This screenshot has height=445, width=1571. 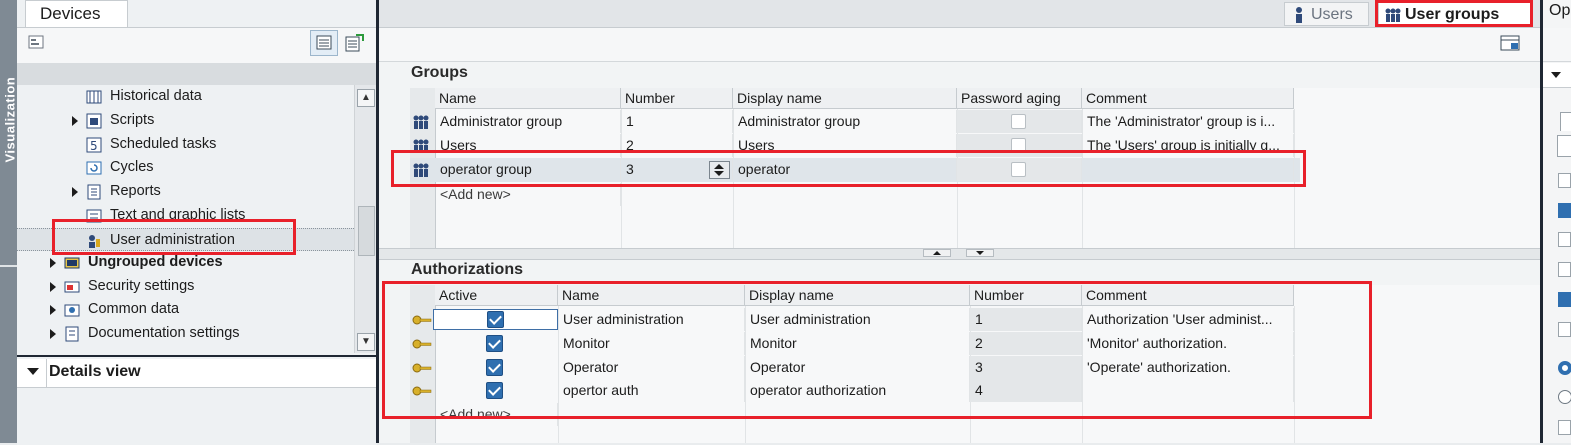 I want to click on number-stepper, so click(x=719, y=170).